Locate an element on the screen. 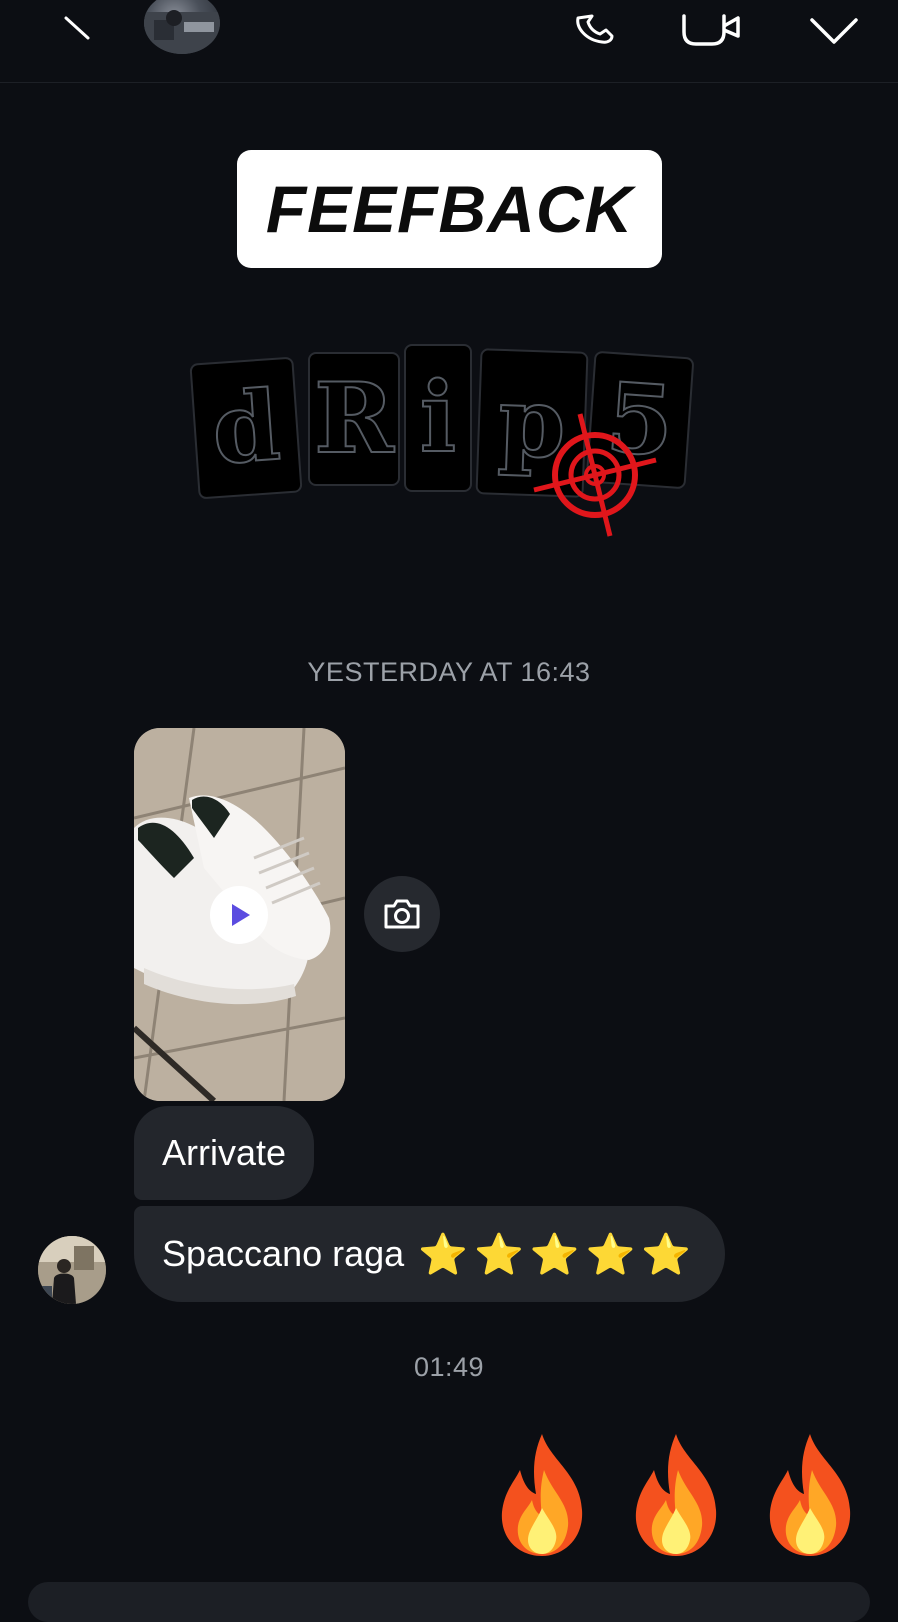  message-text: Arrivate is located at coordinates (224, 1152).